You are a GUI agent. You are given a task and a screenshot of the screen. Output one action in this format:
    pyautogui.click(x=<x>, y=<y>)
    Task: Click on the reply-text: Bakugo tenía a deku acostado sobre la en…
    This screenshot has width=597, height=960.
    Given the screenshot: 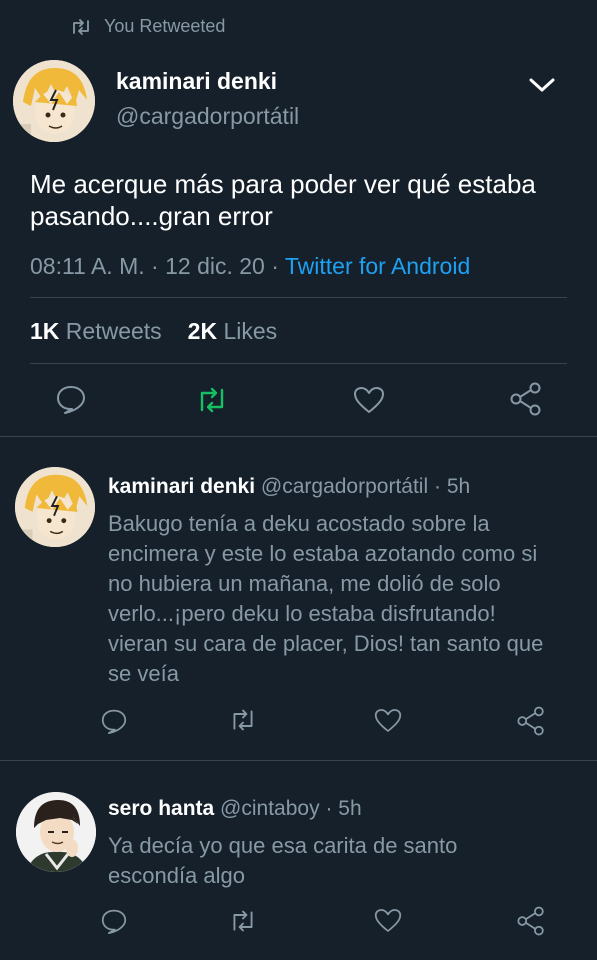 What is the action you would take?
    pyautogui.click(x=326, y=598)
    